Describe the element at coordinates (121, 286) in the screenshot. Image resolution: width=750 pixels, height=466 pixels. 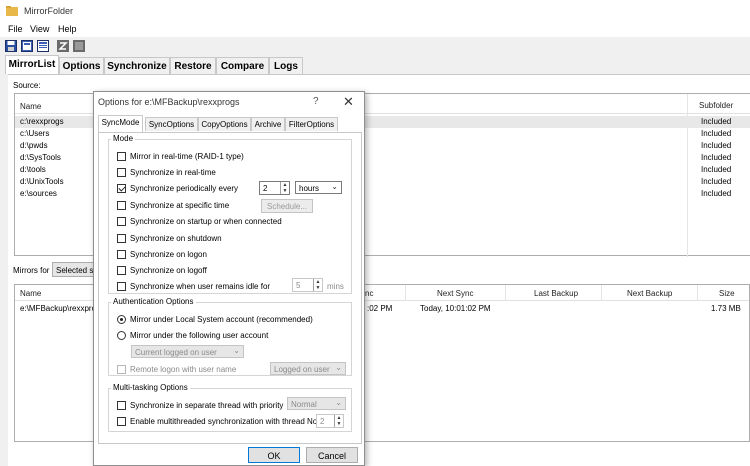
I see `sync-idle-checkbox` at that location.